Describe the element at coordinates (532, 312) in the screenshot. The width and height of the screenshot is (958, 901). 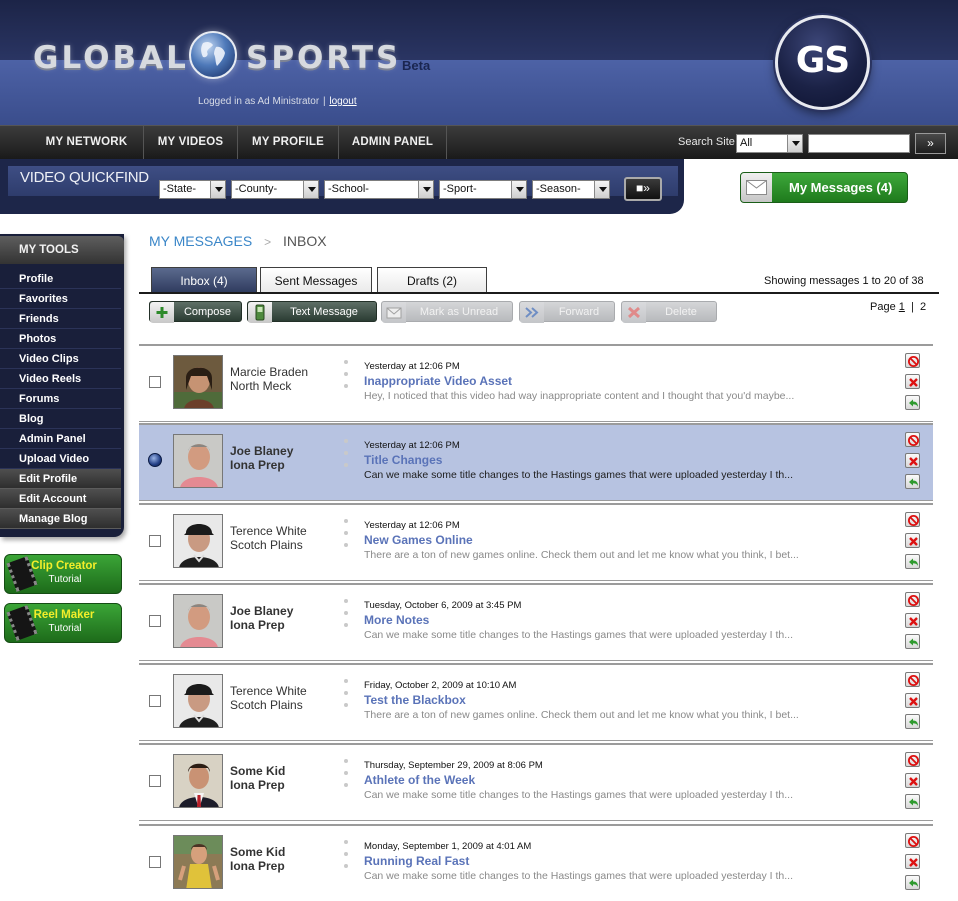
I see `forward-arrows-icon` at that location.